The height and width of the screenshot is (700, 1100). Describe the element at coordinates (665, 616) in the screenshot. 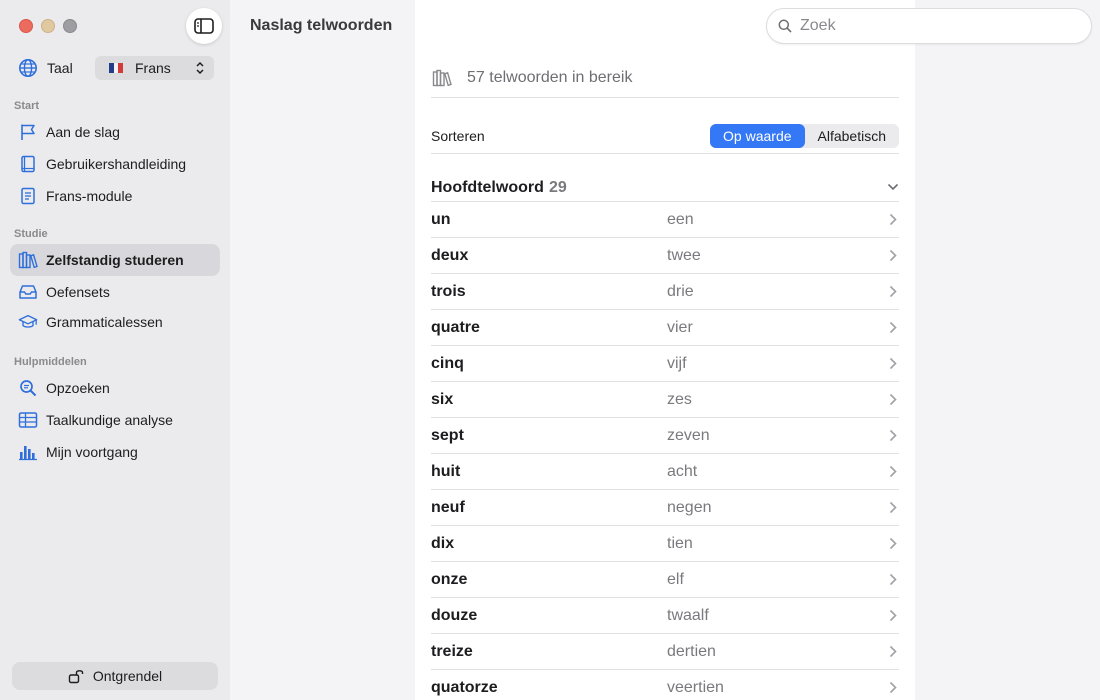

I see `list-item: douze twaalf` at that location.